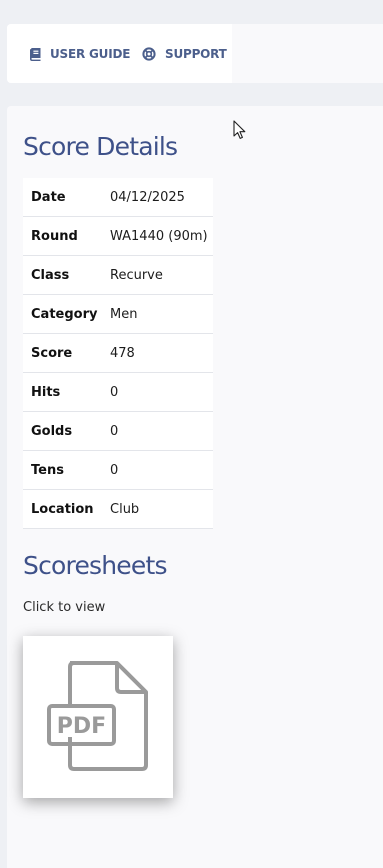 Image resolution: width=383 pixels, height=868 pixels. I want to click on table-row: Date 04/12/2025, so click(118, 197).